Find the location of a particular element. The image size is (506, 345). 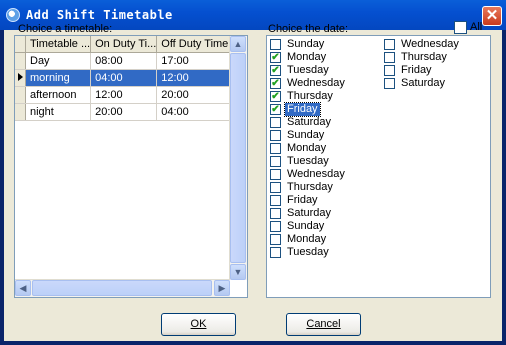

horizontal-scrollbar: ◀ ▶ is located at coordinates (122, 288).